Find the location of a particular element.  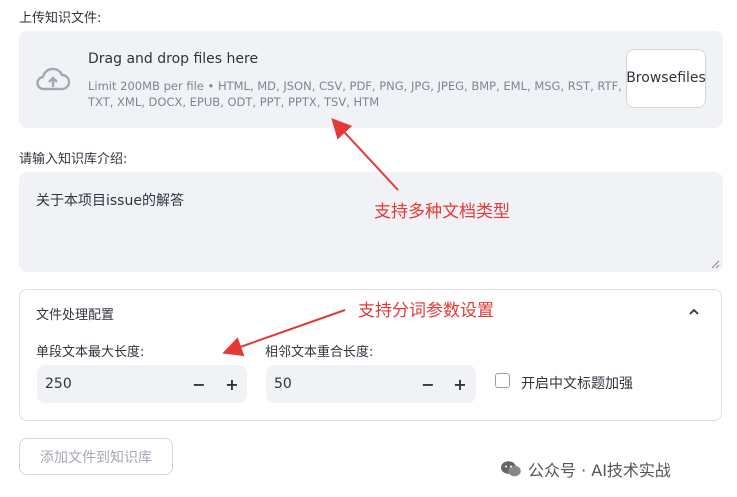

overlap-decrement-button: − is located at coordinates (428, 384).